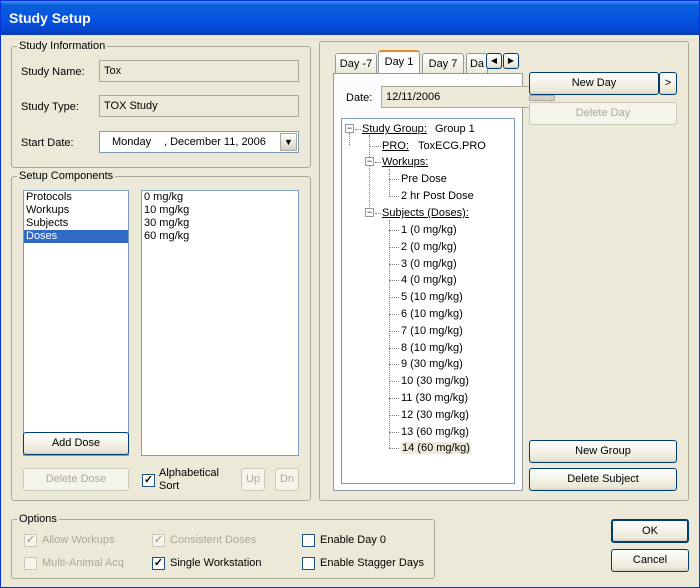 The width and height of the screenshot is (700, 588). I want to click on list-item-selected: Doses, so click(76, 236).